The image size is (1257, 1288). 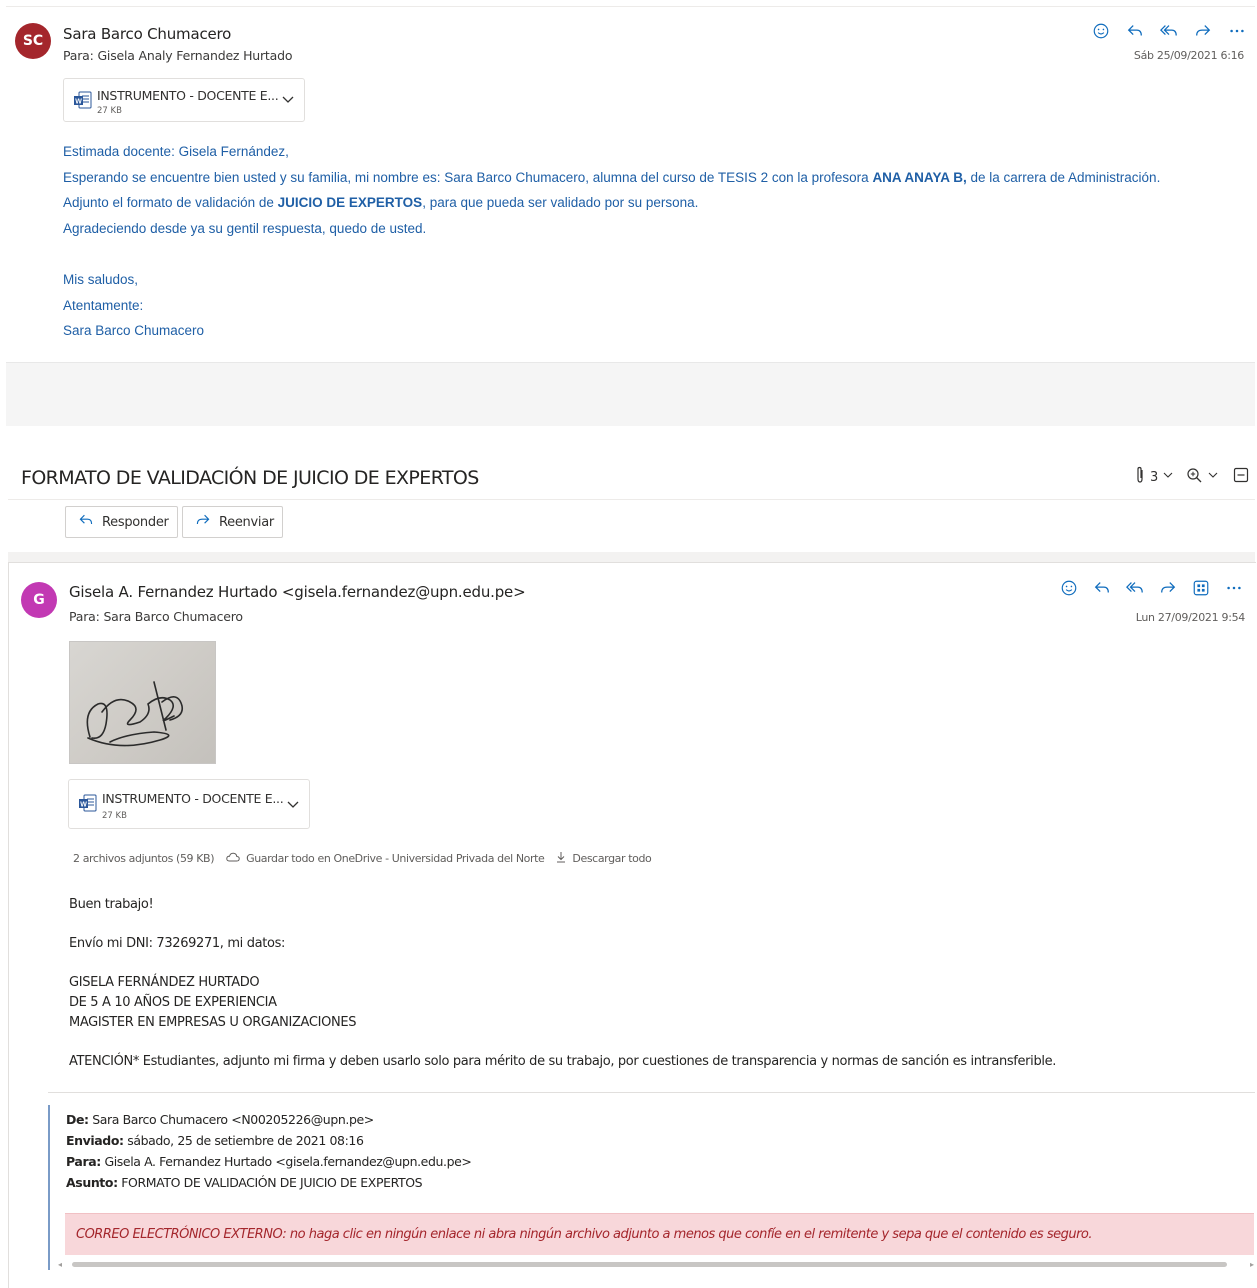 I want to click on quoted-from-label: De:, so click(x=77, y=1119).